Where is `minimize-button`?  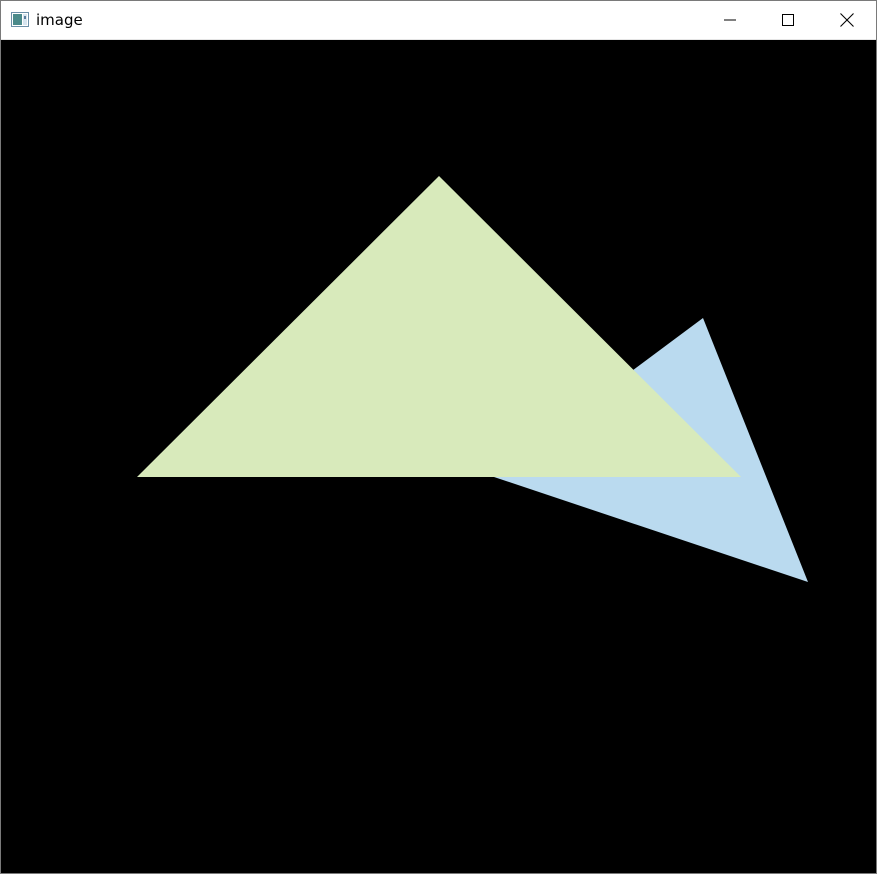 minimize-button is located at coordinates (730, 20).